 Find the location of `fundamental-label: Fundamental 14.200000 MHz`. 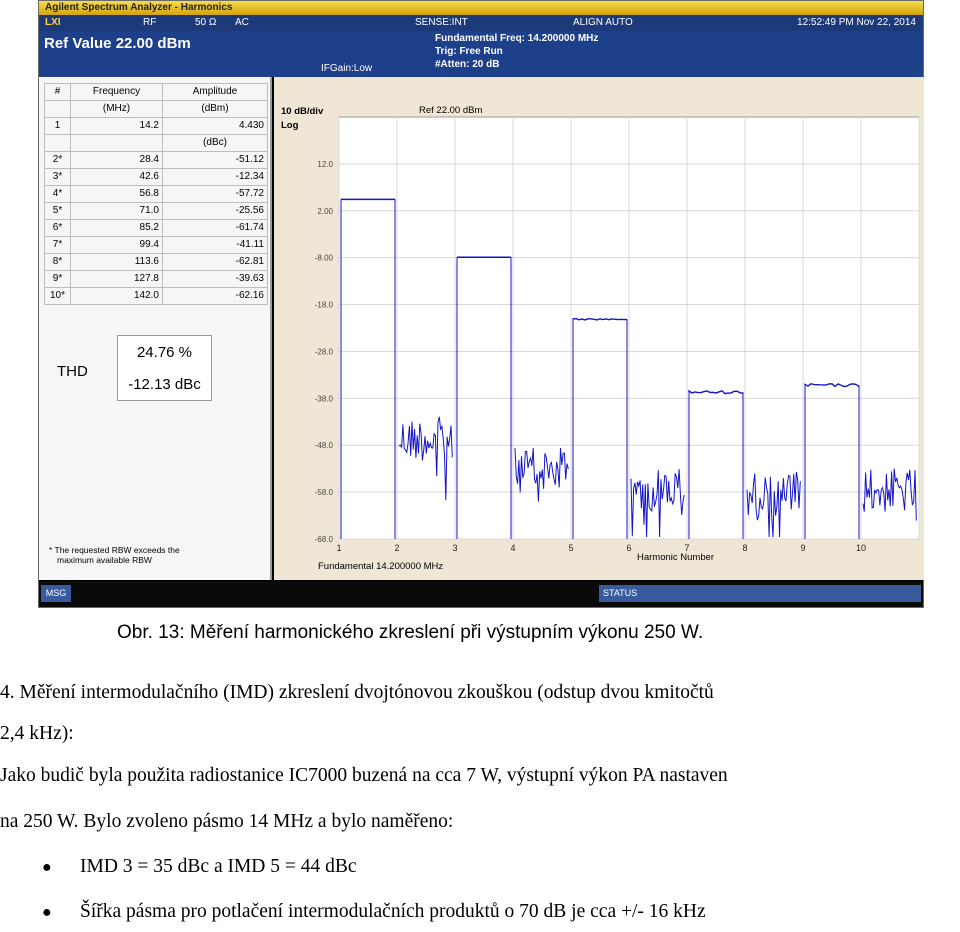

fundamental-label: Fundamental 14.200000 MHz is located at coordinates (381, 566).